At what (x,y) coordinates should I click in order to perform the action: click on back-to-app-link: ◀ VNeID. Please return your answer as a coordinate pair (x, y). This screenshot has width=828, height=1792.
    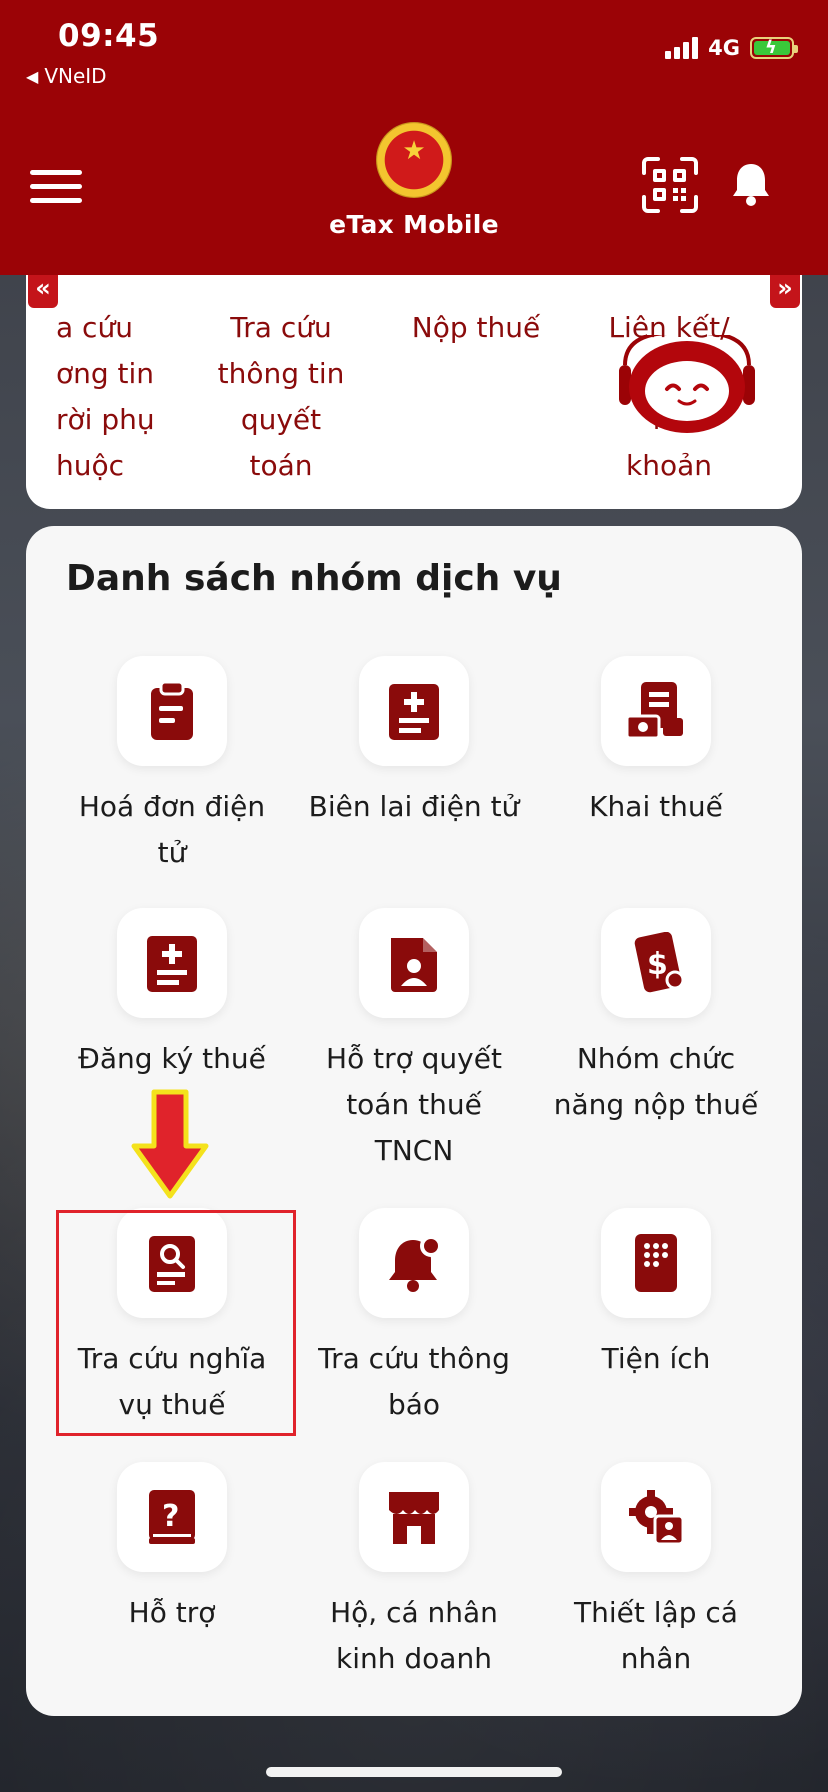
    Looking at the image, I should click on (66, 76).